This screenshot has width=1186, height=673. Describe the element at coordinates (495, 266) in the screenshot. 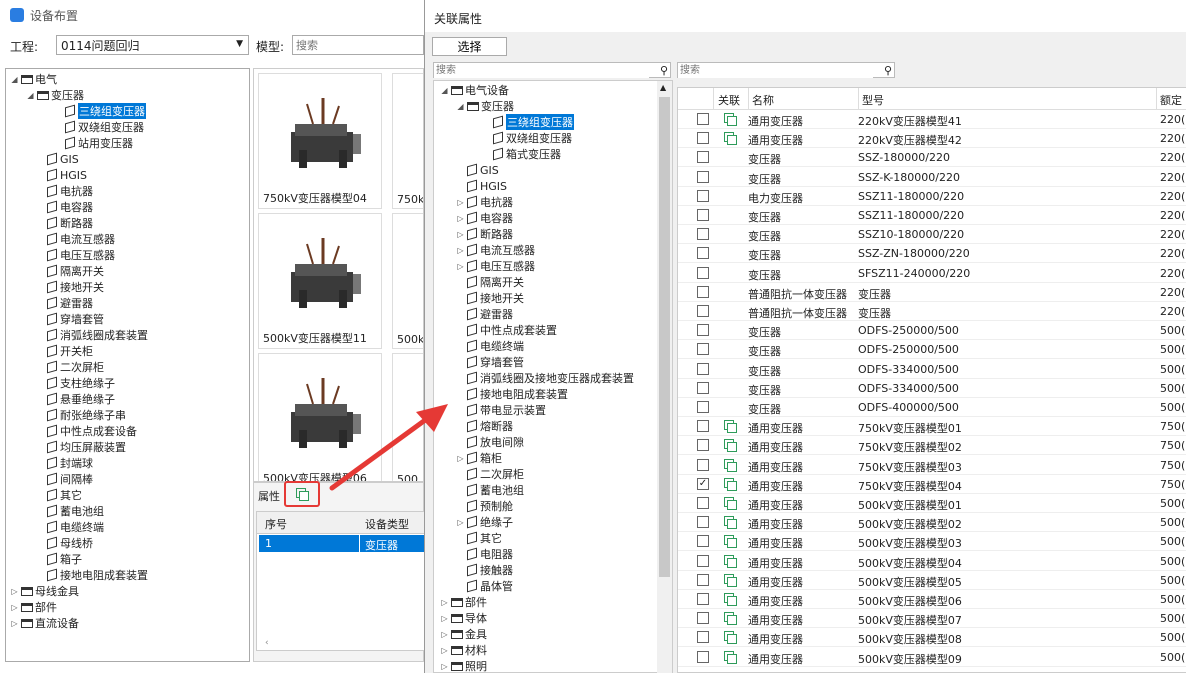

I see `tree-item: ▷ 电压互感器` at that location.